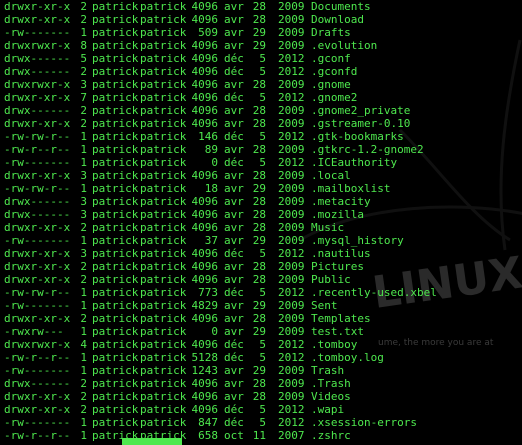 The height and width of the screenshot is (445, 522). What do you see at coordinates (331, 32) in the screenshot?
I see `listing-name: Drafts` at bounding box center [331, 32].